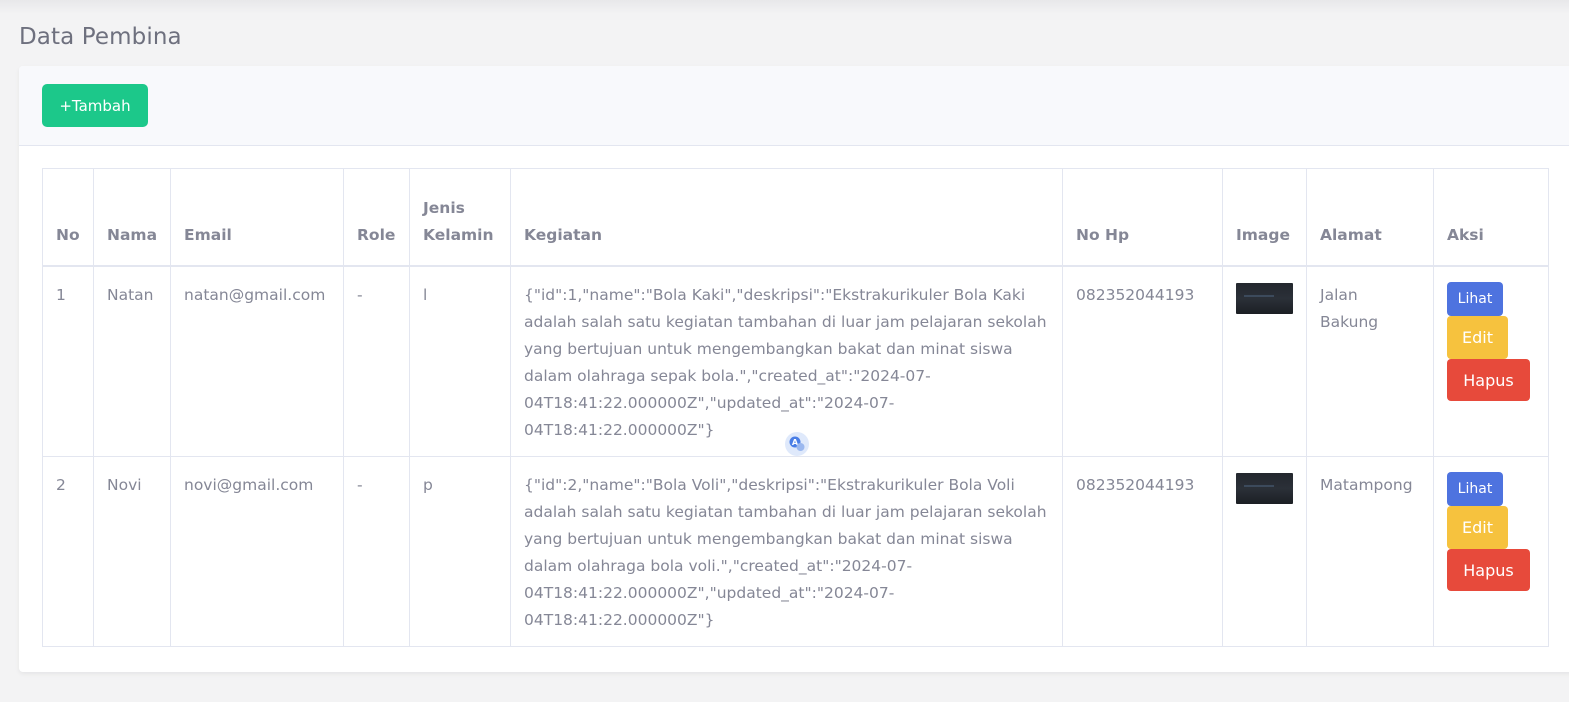 This screenshot has height=702, width=1569. I want to click on cell-no: 2, so click(68, 551).